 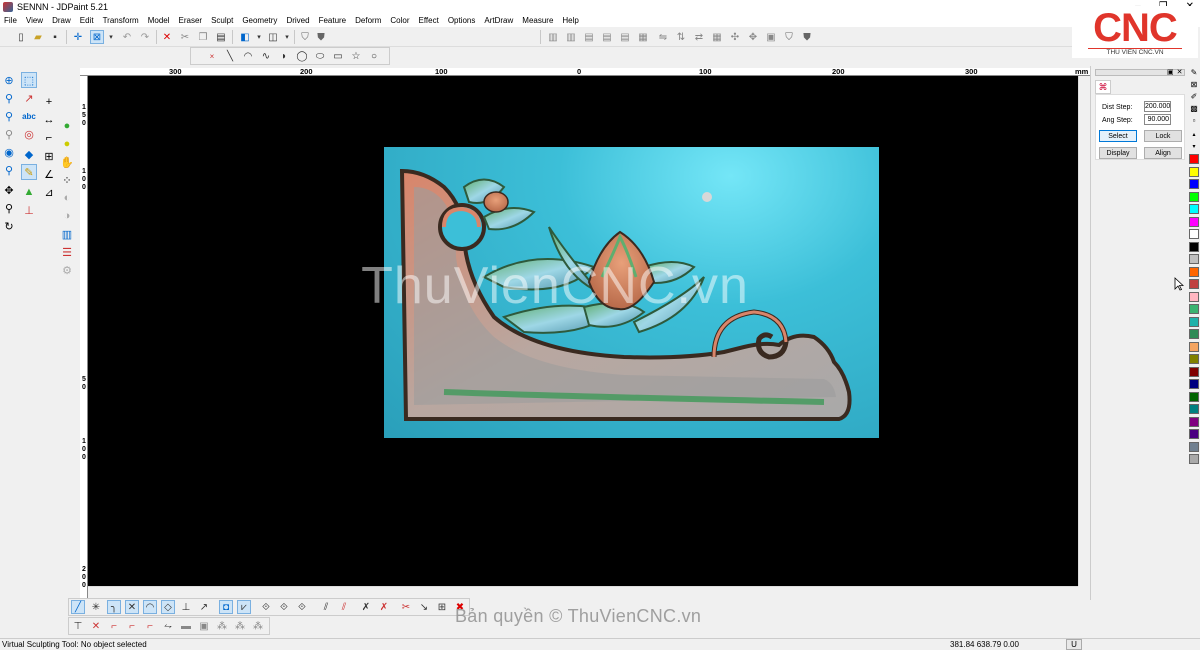 What do you see at coordinates (1163, 136) in the screenshot?
I see `lock-button: Lock` at bounding box center [1163, 136].